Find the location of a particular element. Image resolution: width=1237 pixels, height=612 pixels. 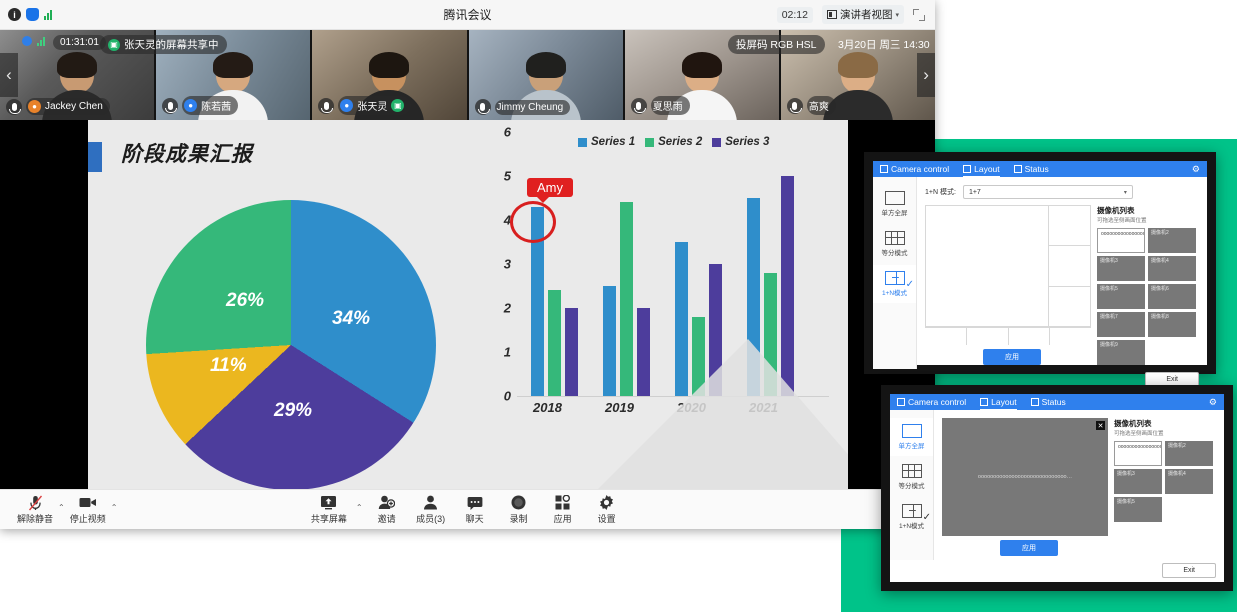

camera-thumbnail: 摄像机7 is located at coordinates (1121, 324).